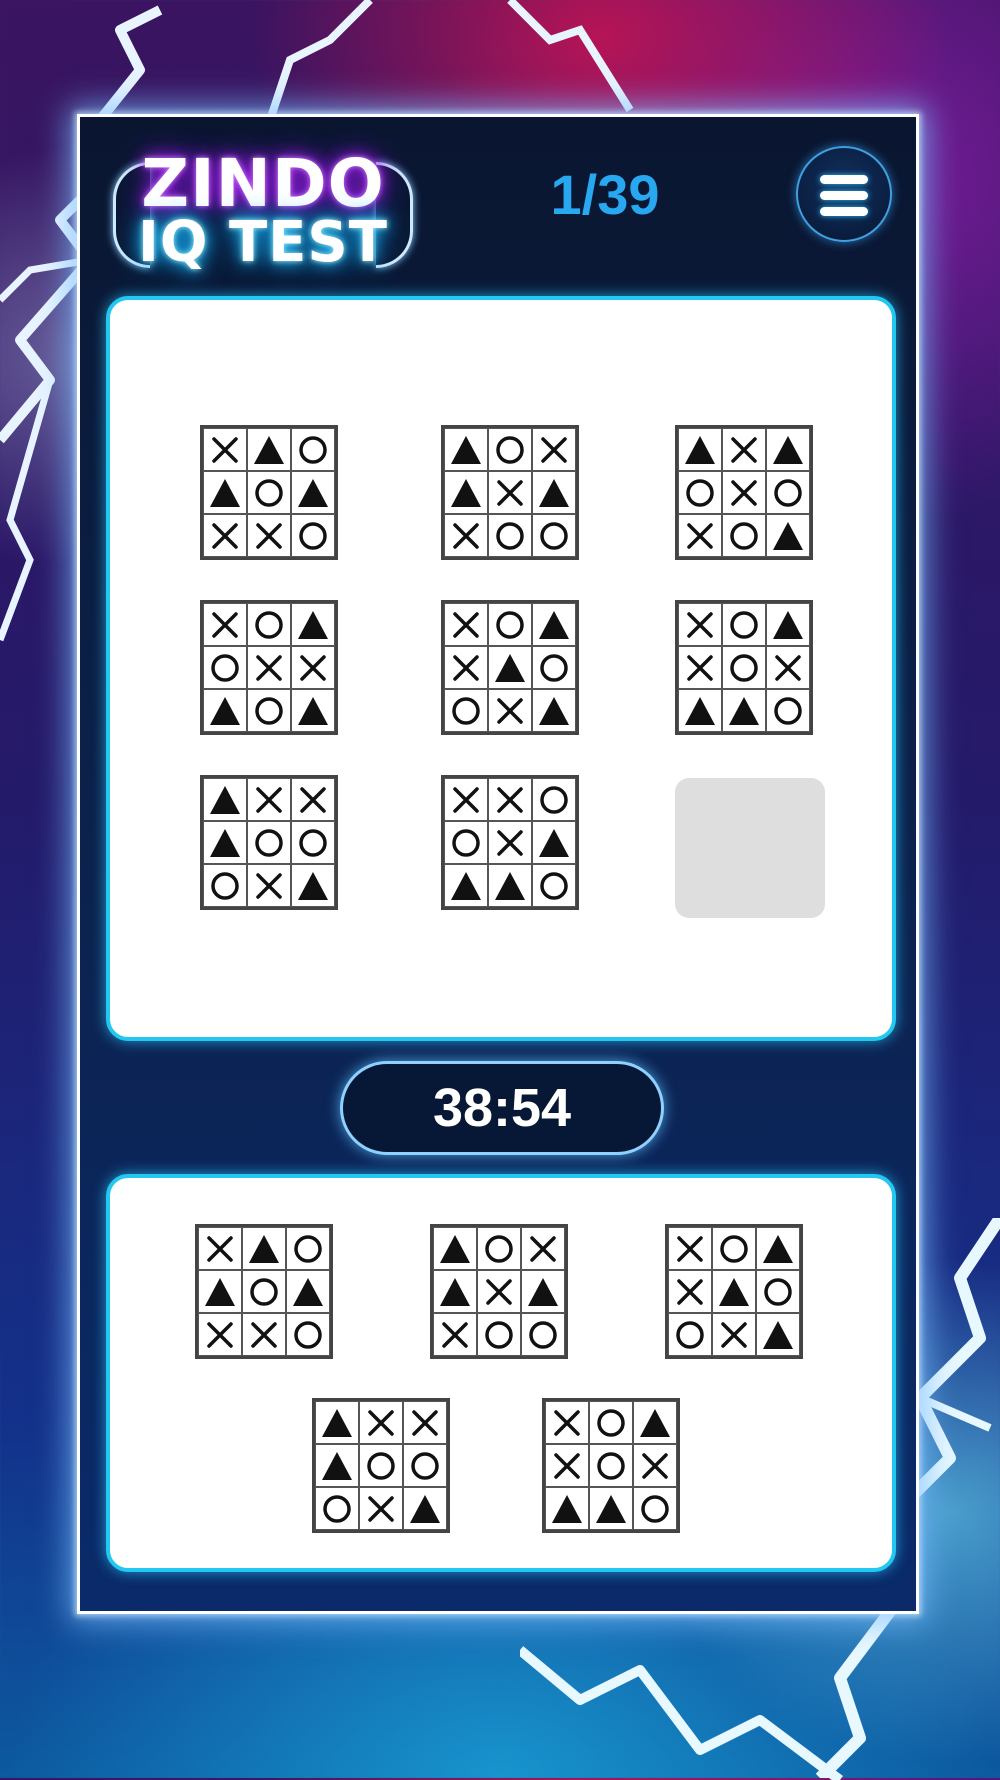 The width and height of the screenshot is (1000, 1780). I want to click on countdown-timer: 38:54, so click(502, 1108).